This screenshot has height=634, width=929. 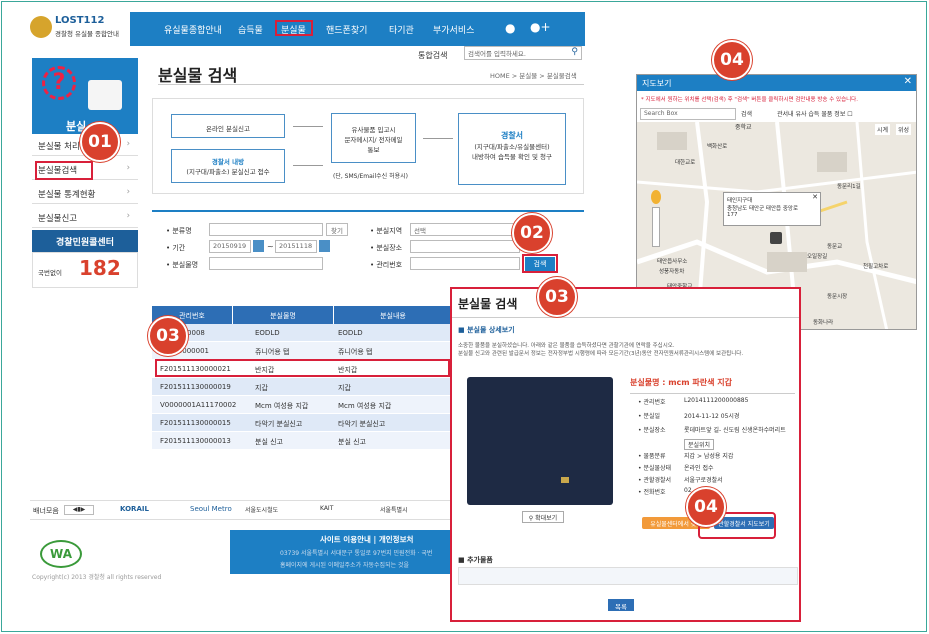 What do you see at coordinates (261, 509) in the screenshot?
I see `smrt-logo: 서울도시철도` at bounding box center [261, 509].